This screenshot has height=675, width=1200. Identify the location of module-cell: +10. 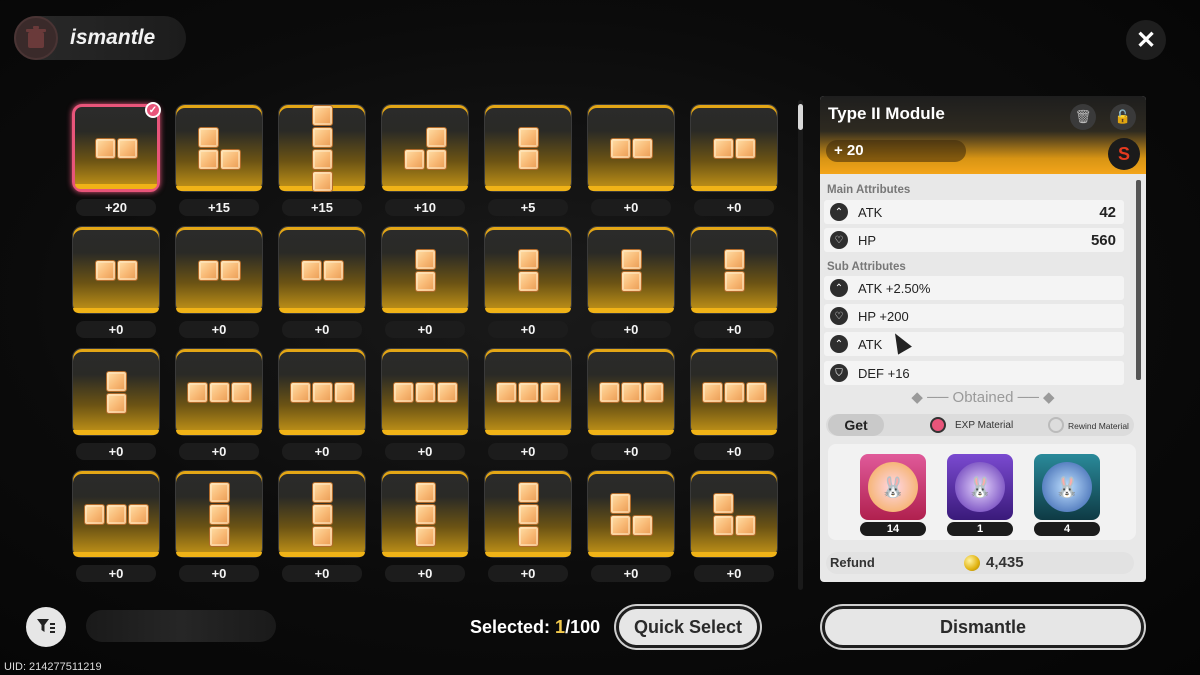
(425, 160).